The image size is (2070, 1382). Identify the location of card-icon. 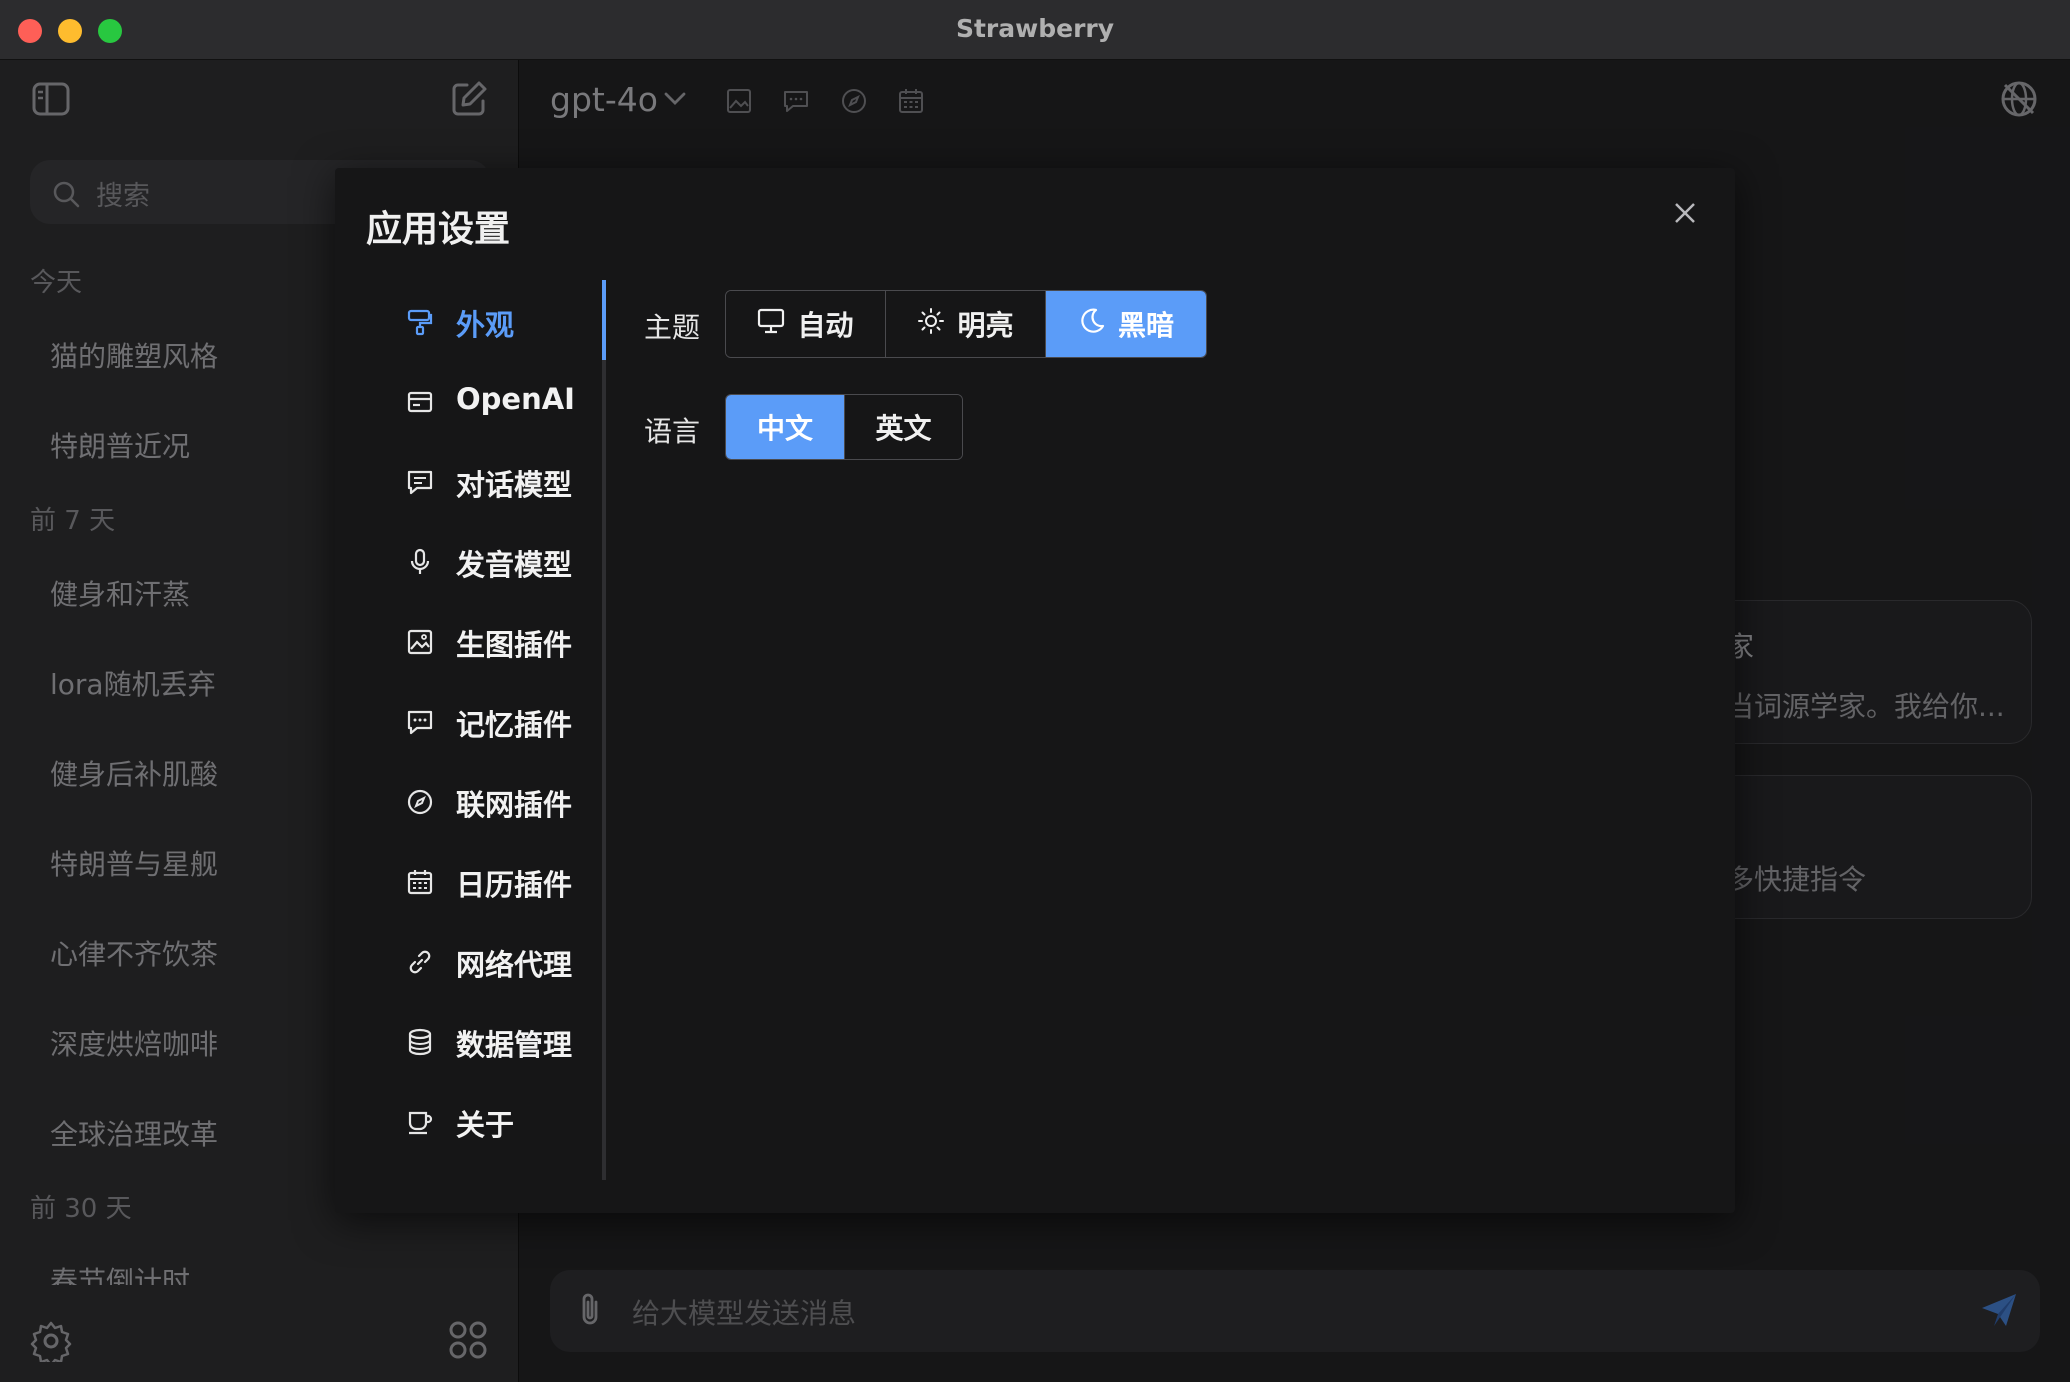
(420, 404).